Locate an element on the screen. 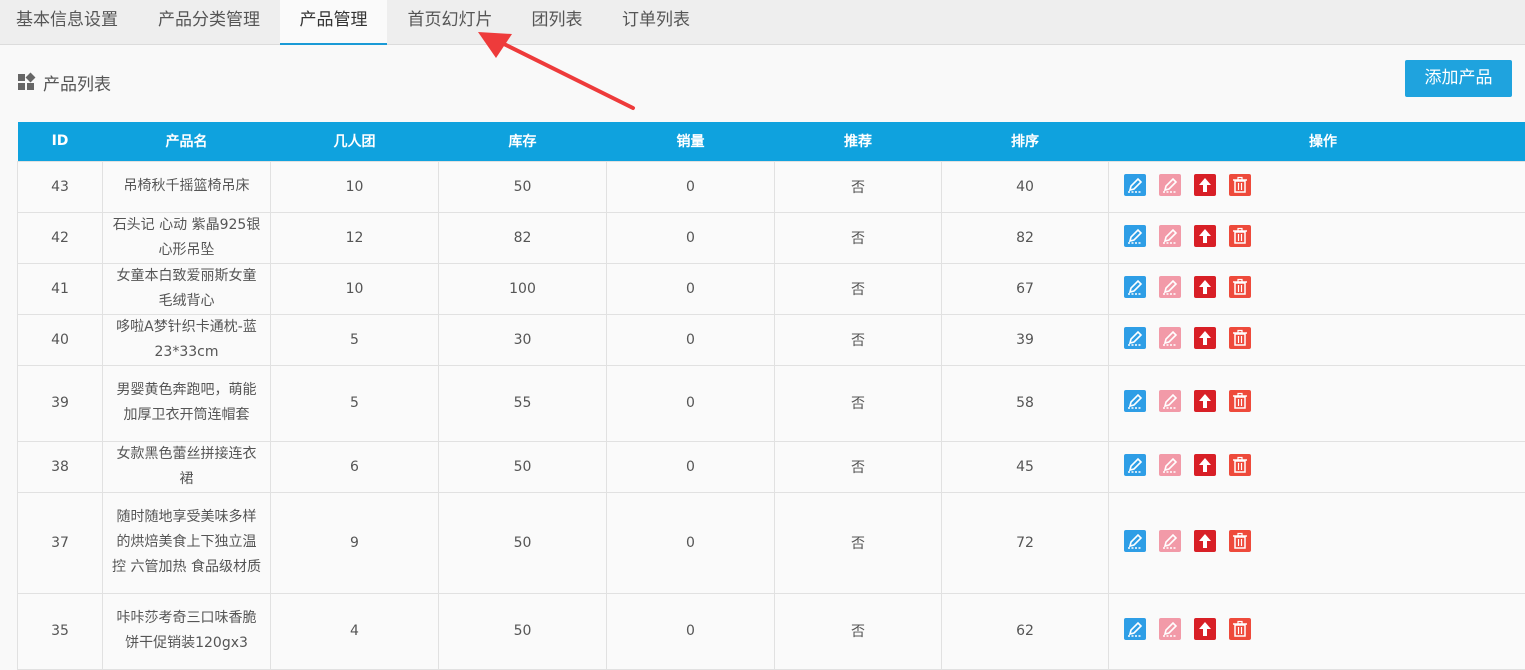 The height and width of the screenshot is (670, 1525). cell-group-size: 9 is located at coordinates (355, 542).